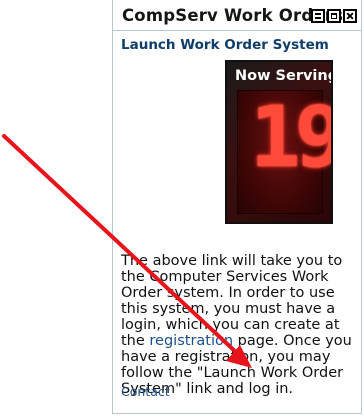  Describe the element at coordinates (233, 15) in the screenshot. I see `portlet-title: CompServ Work Orders` at that location.